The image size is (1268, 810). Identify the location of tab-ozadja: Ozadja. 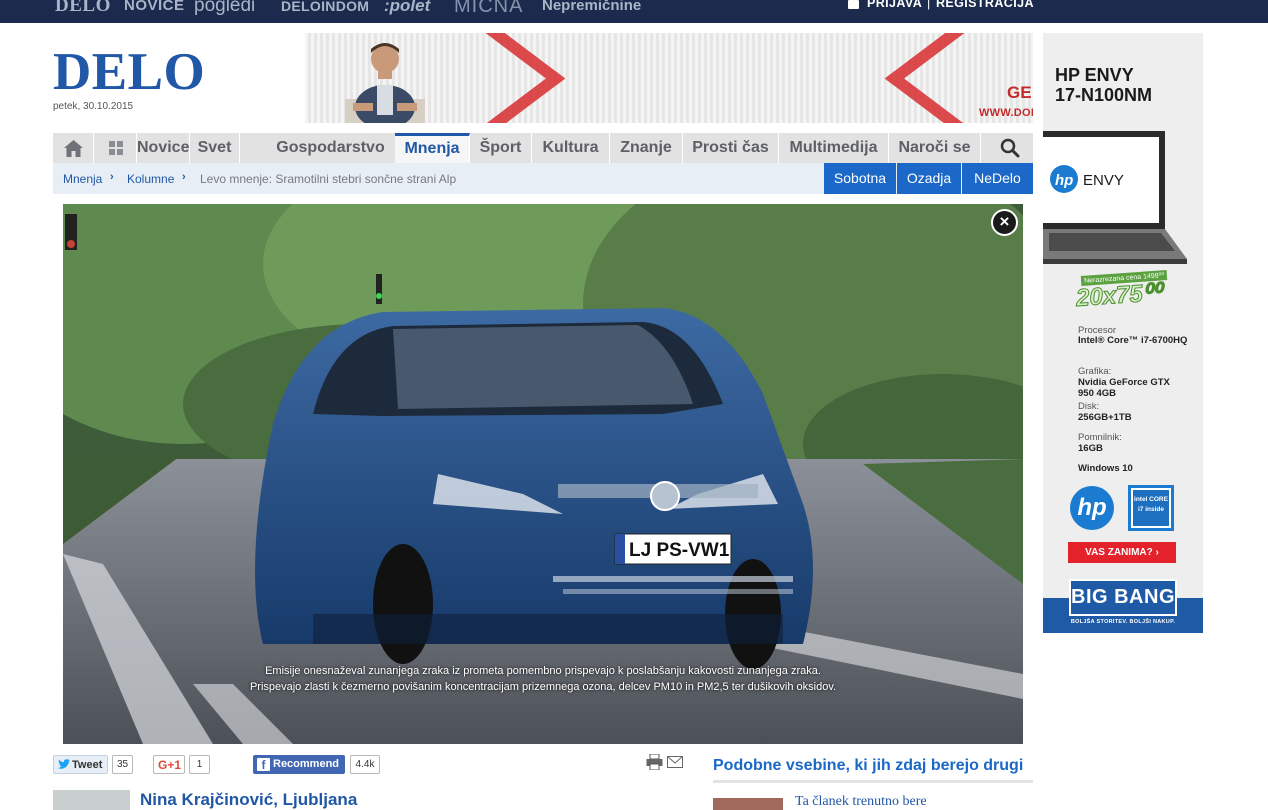
(928, 178).